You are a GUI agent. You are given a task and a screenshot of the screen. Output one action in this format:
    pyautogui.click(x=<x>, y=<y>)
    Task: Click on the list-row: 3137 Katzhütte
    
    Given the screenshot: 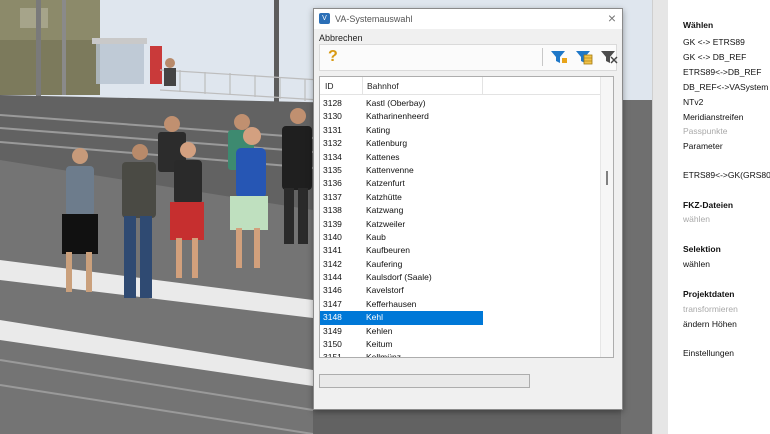 What is the action you would take?
    pyautogui.click(x=460, y=197)
    